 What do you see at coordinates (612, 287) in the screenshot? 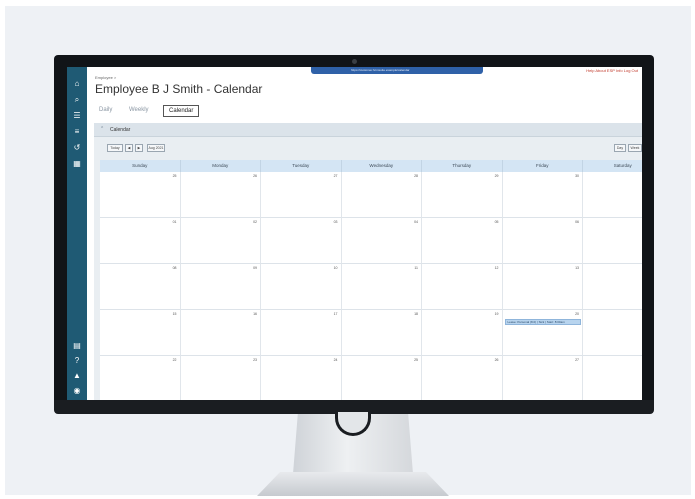
I see `calendar-day-cell: 14` at bounding box center [612, 287].